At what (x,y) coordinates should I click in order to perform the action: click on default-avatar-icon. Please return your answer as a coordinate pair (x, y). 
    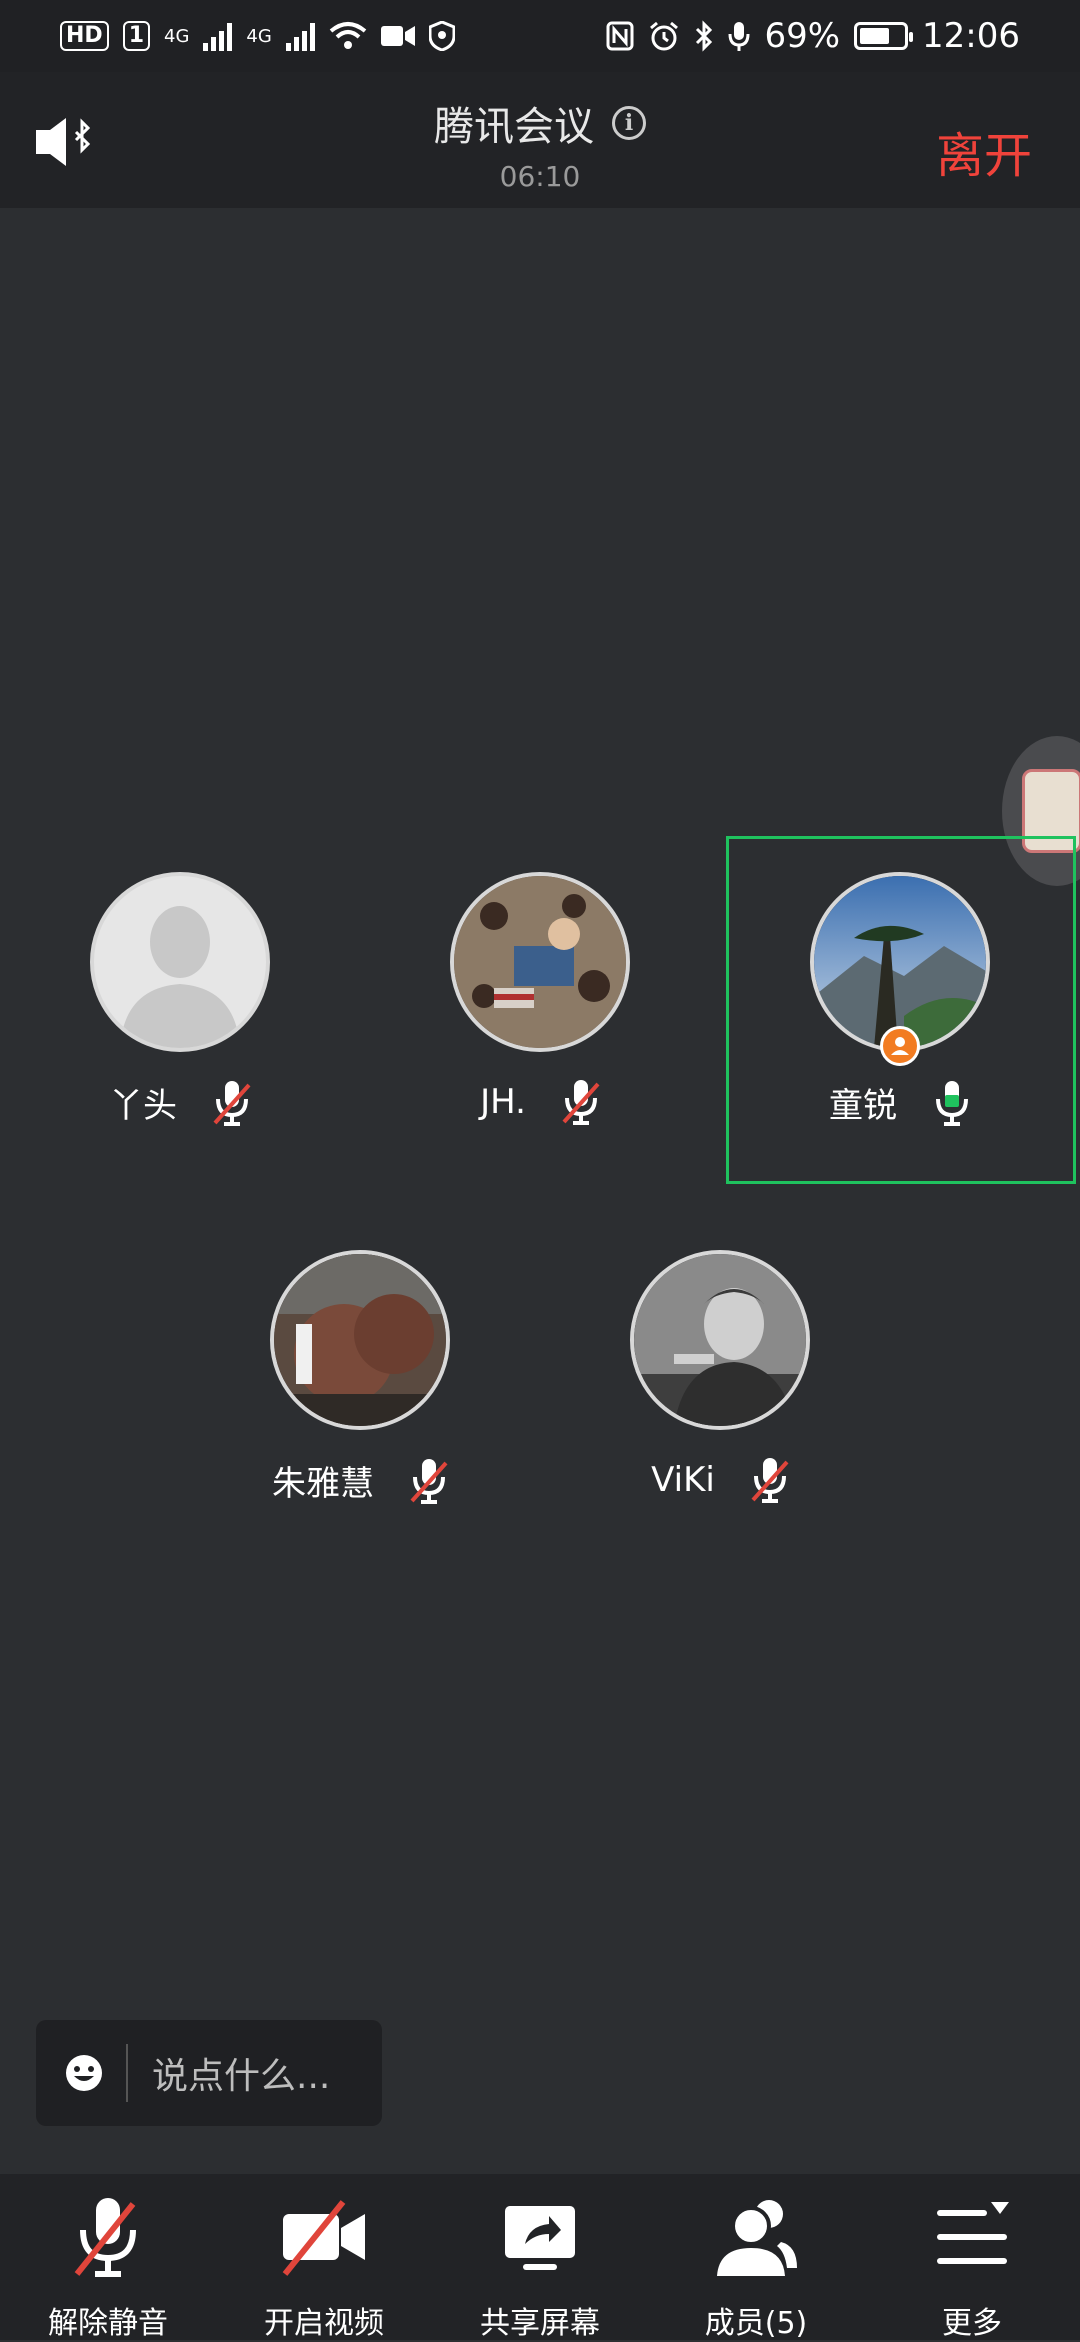
    Looking at the image, I should click on (180, 977).